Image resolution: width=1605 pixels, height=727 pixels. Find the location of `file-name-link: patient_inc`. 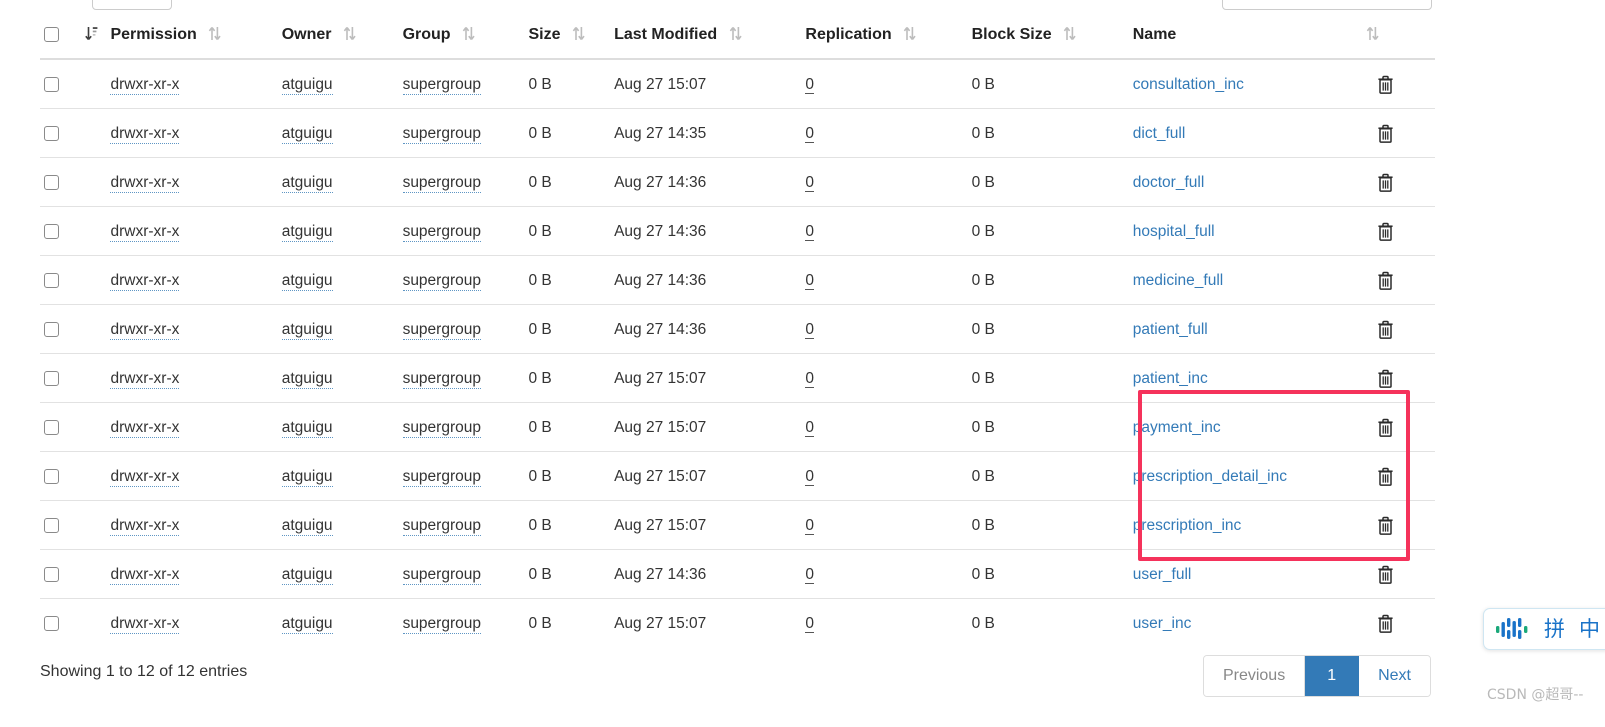

file-name-link: patient_inc is located at coordinates (1170, 378).